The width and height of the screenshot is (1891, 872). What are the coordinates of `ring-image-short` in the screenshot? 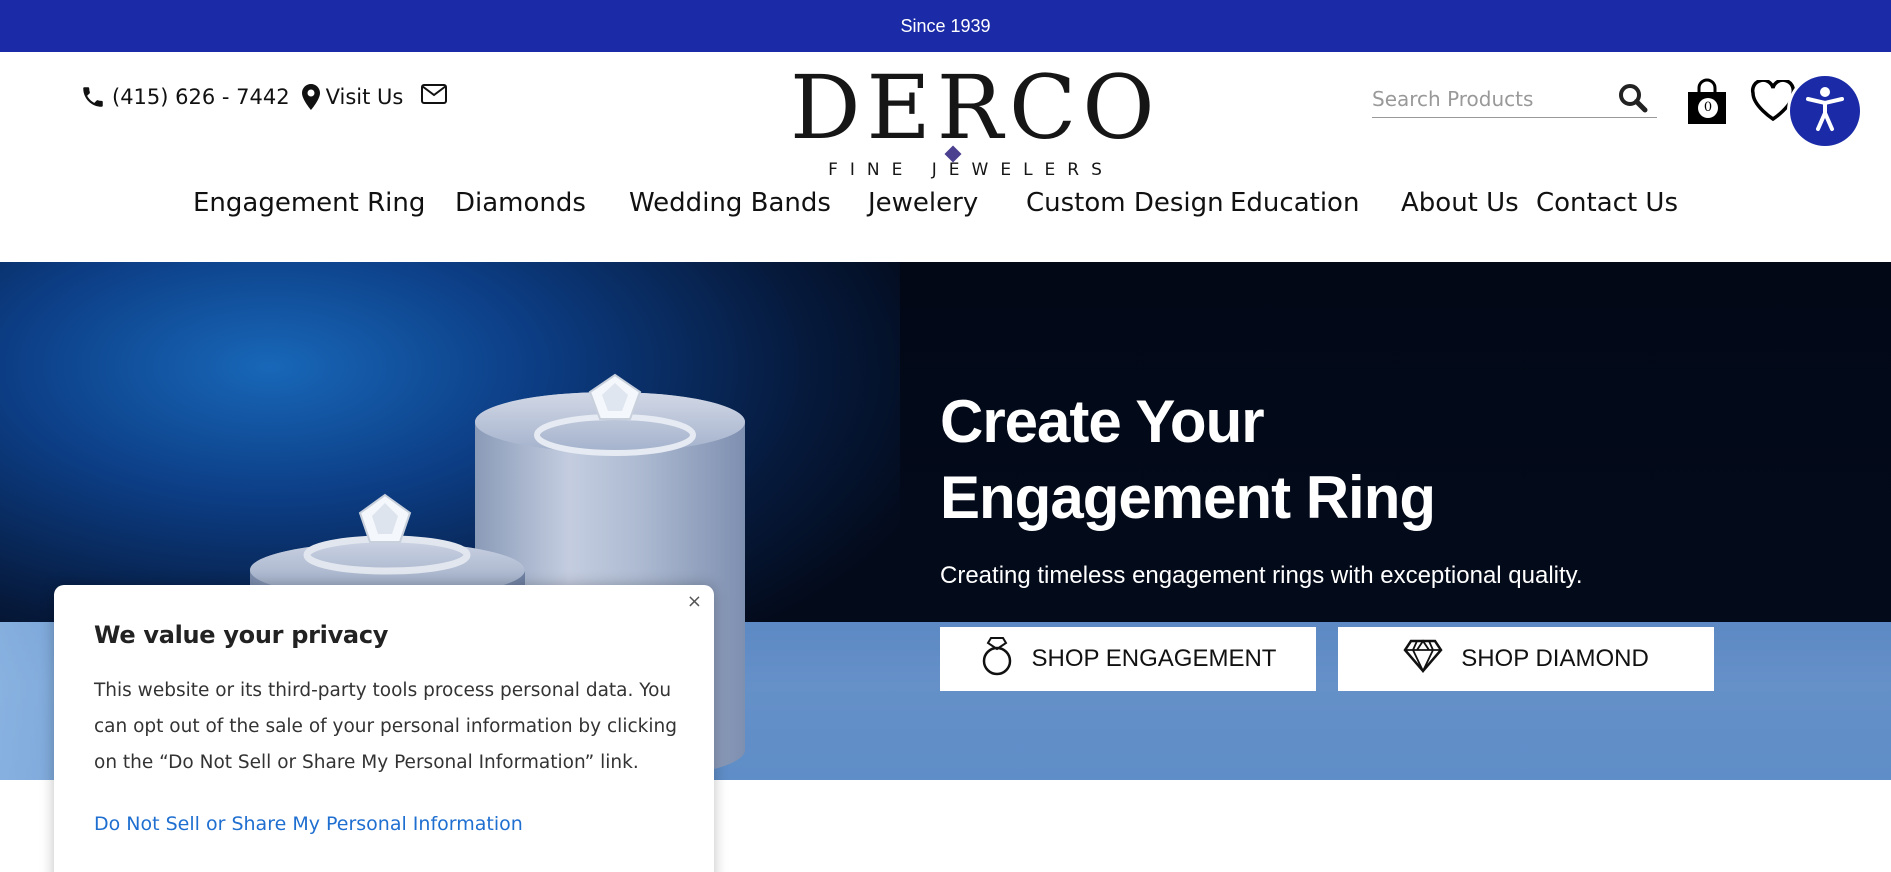 It's located at (387, 534).